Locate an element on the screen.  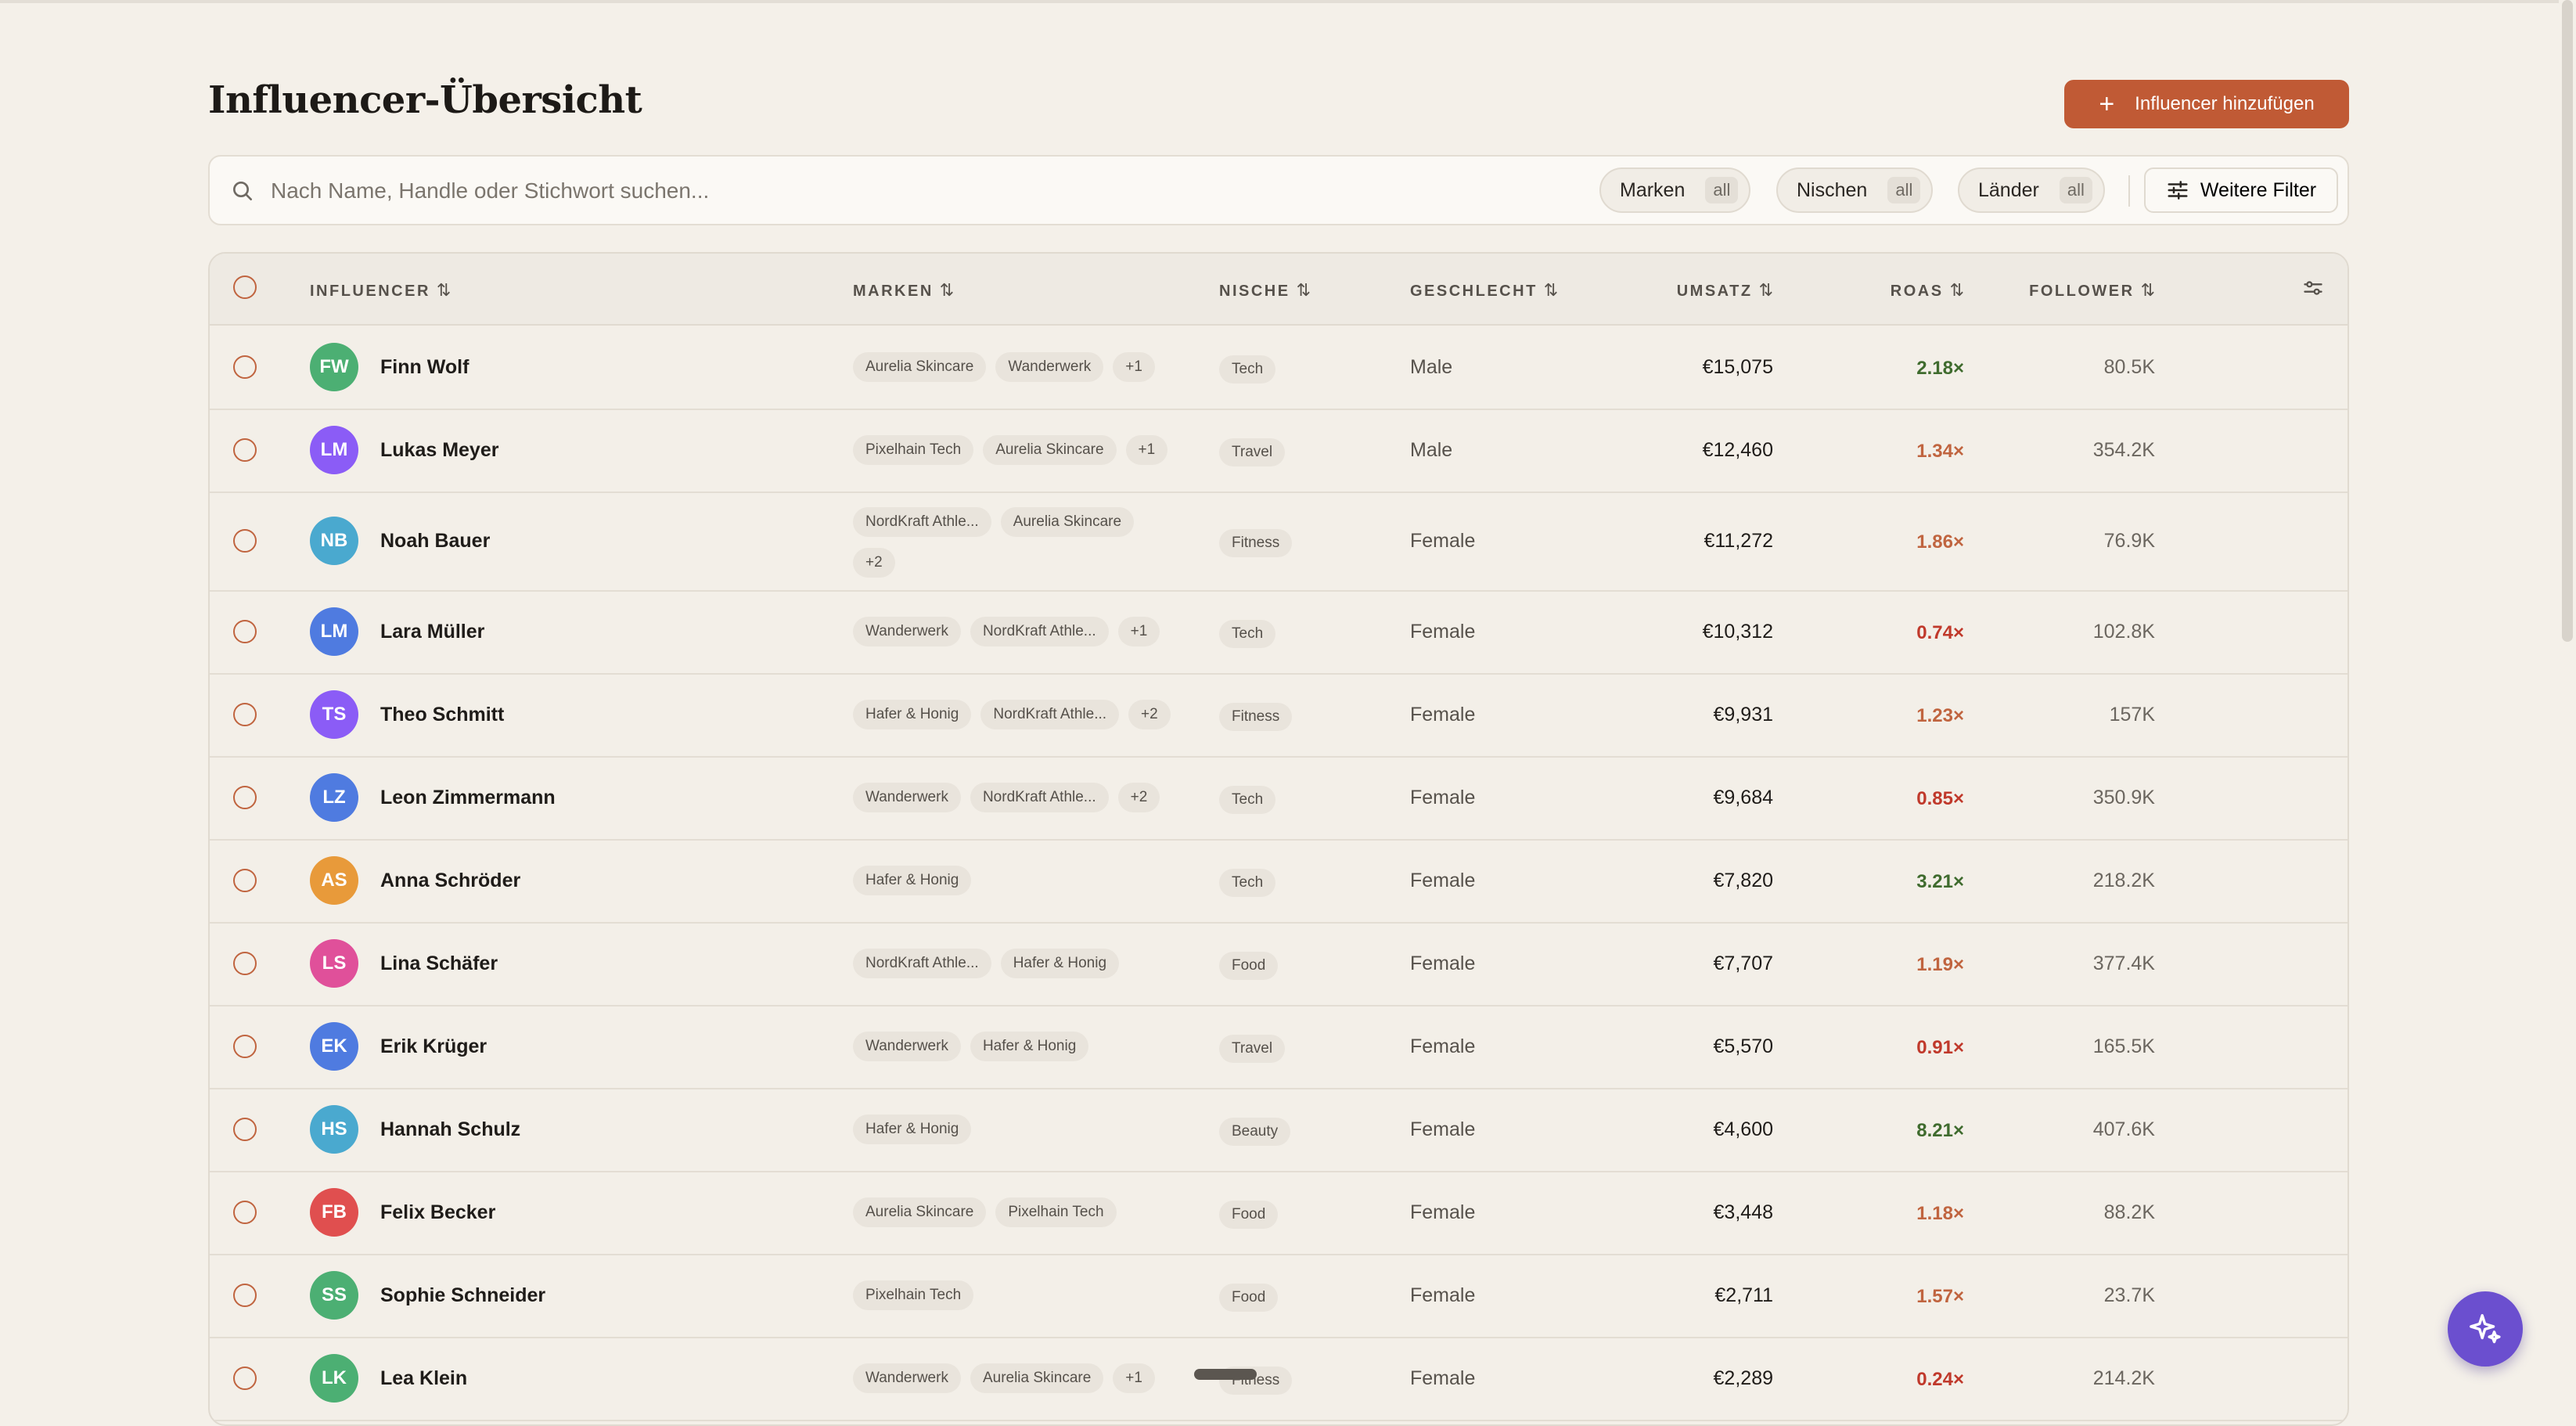
filter-chip-laender: Länder all is located at coordinates (2032, 190).